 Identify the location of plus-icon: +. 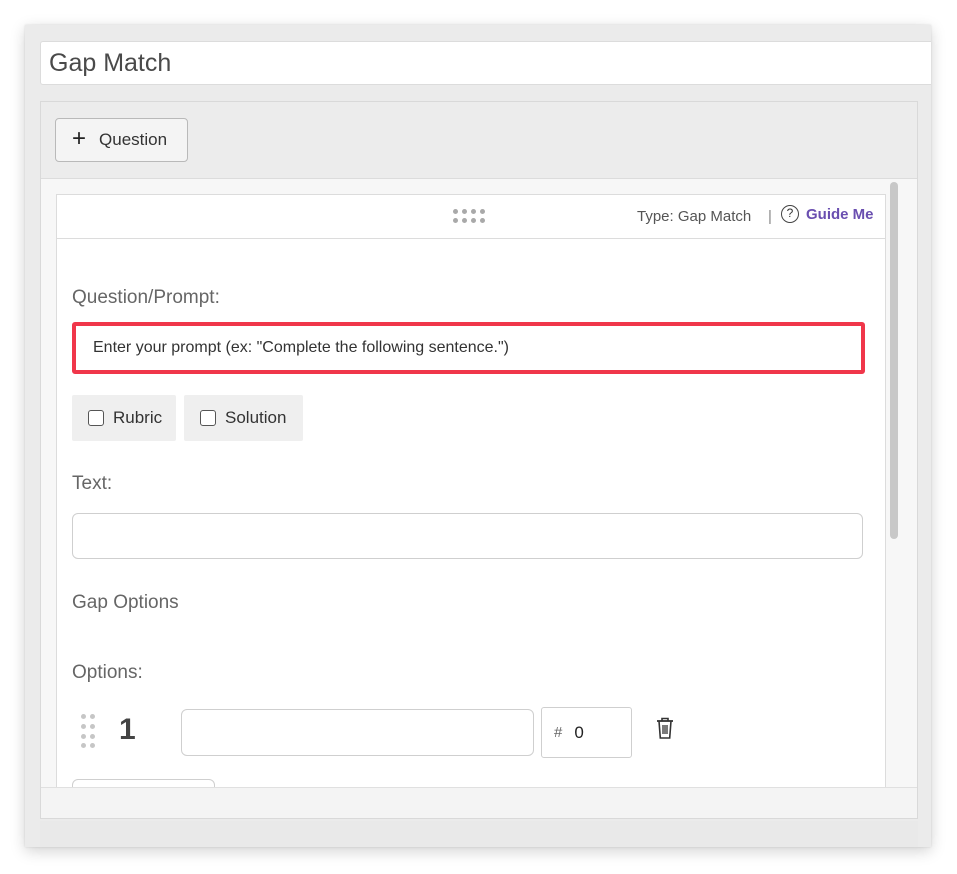
(79, 138).